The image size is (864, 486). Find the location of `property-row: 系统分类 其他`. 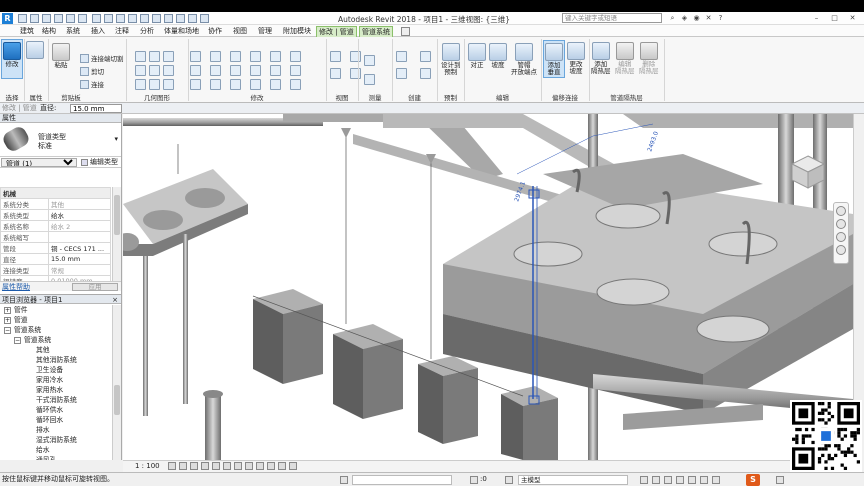

property-row: 系统分类 其他 is located at coordinates (55, 204).